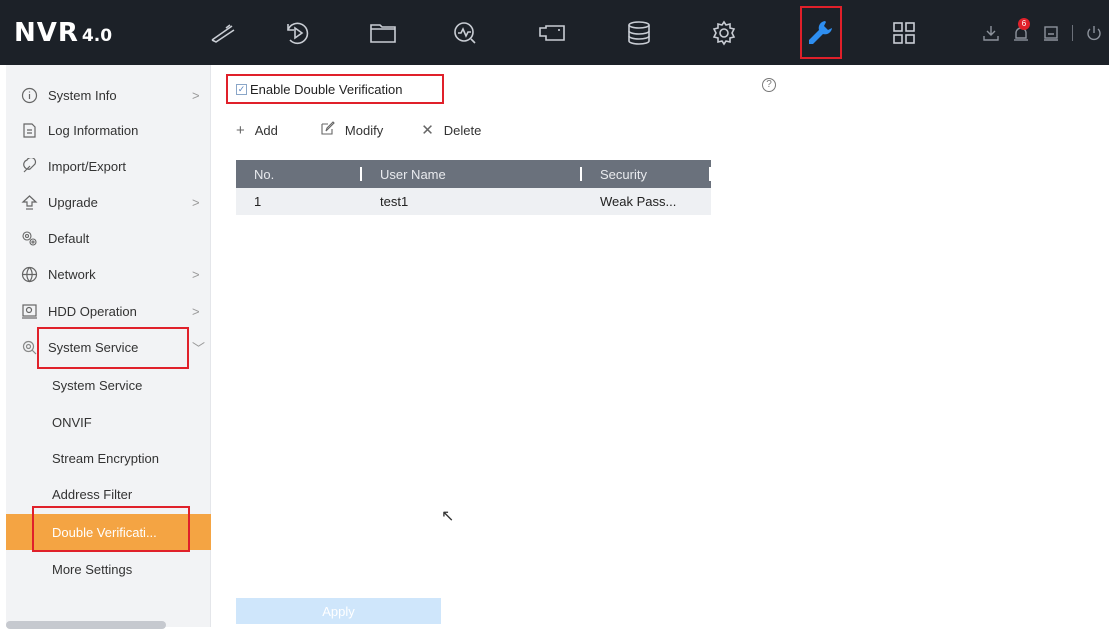 Image resolution: width=1109 pixels, height=629 pixels. Describe the element at coordinates (29, 95) in the screenshot. I see `info-icon` at that location.